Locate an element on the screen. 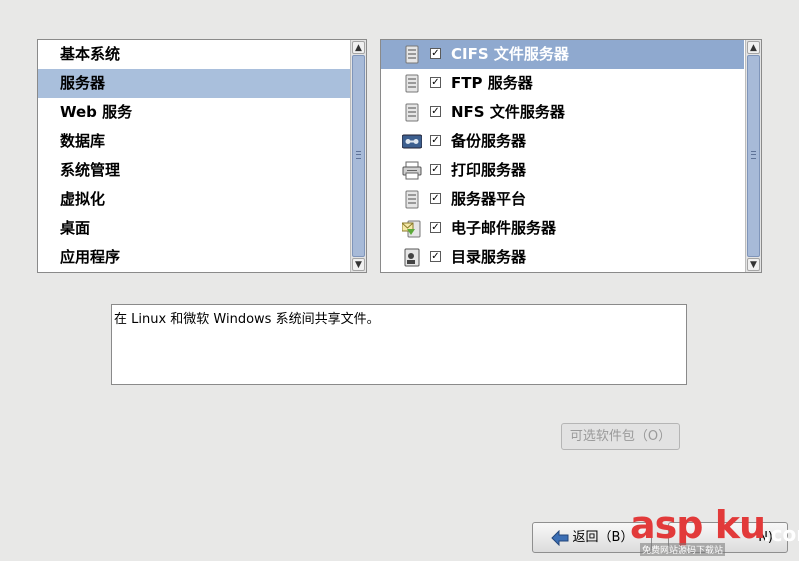 The height and width of the screenshot is (561, 799). optional-packages-label: 可选软件包（O） is located at coordinates (620, 436).